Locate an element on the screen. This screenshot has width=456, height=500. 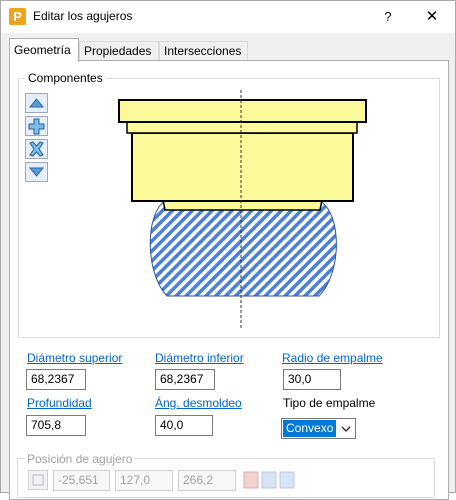
tipo-empalme-select: Convexo is located at coordinates (318, 428).